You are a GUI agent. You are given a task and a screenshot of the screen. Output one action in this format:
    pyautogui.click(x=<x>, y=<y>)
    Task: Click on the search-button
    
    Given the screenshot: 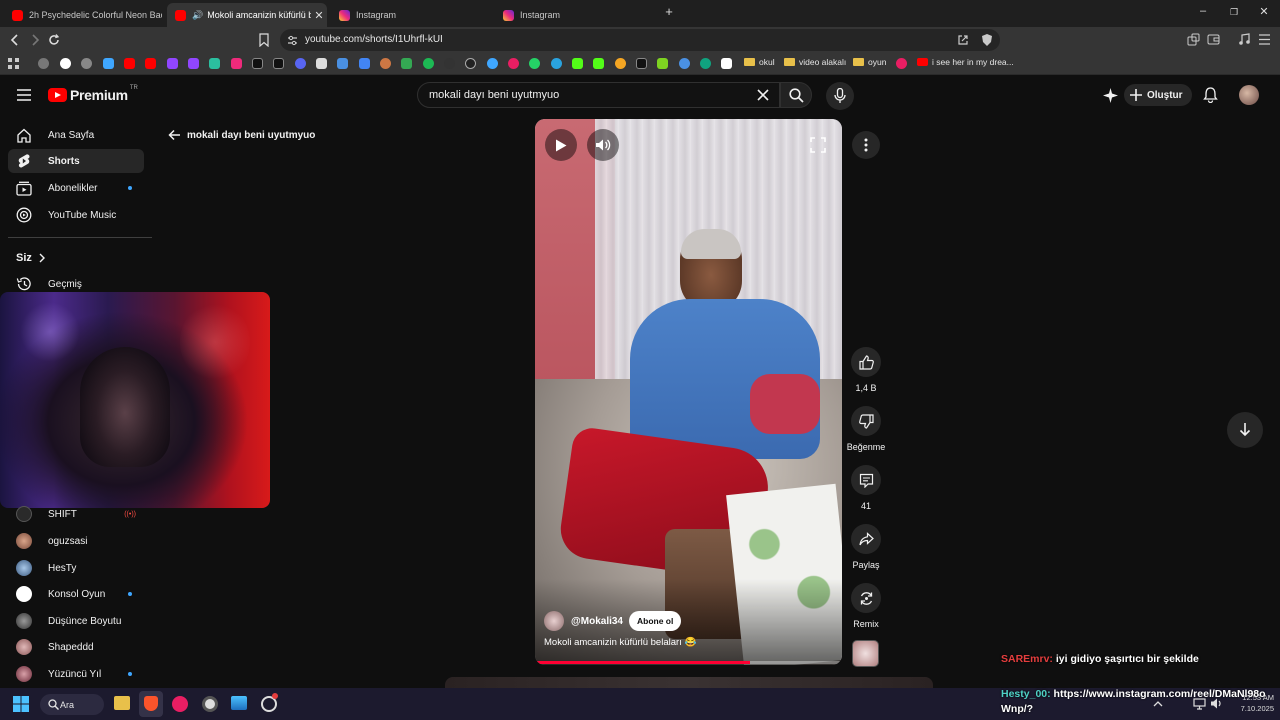 What is the action you would take?
    pyautogui.click(x=796, y=95)
    